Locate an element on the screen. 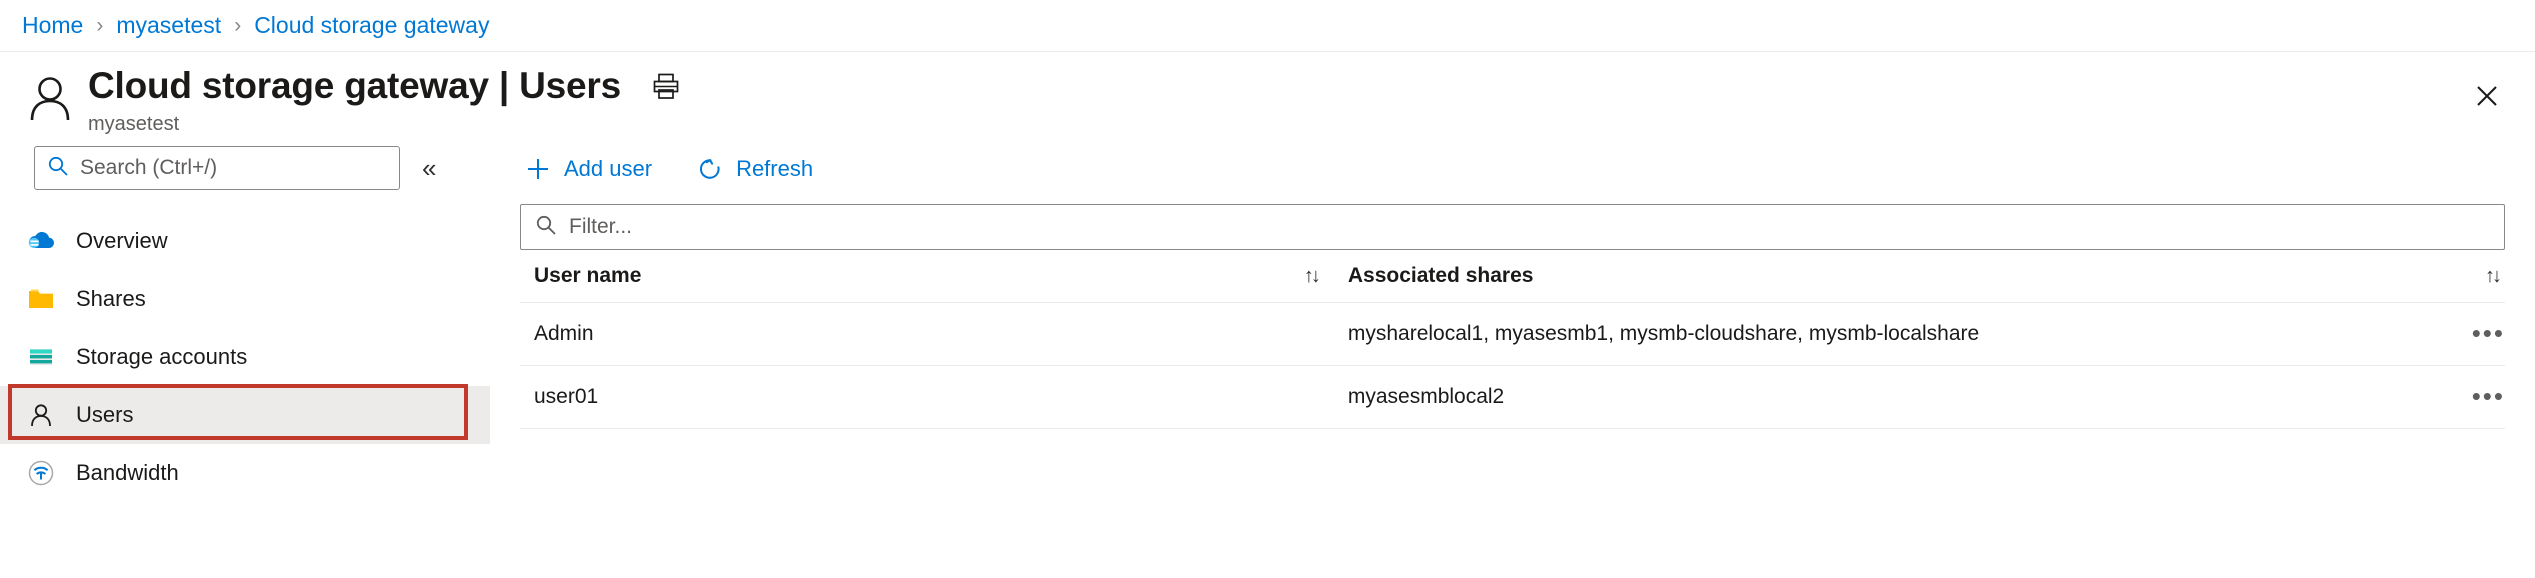  column-header-user-name: User name ↑↓ is located at coordinates (927, 283).